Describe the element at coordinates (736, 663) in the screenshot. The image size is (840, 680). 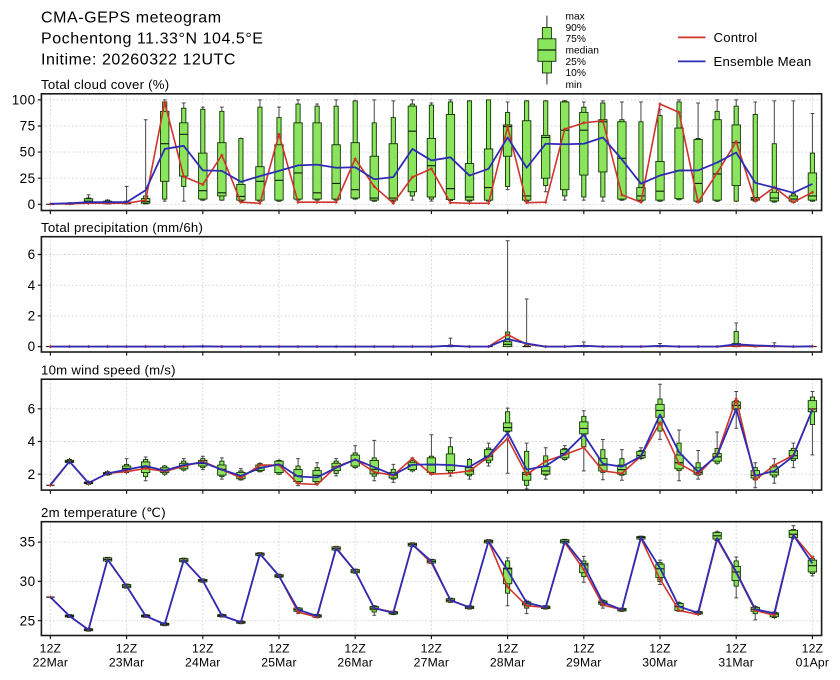
I see `svg-text: 31Mar` at that location.